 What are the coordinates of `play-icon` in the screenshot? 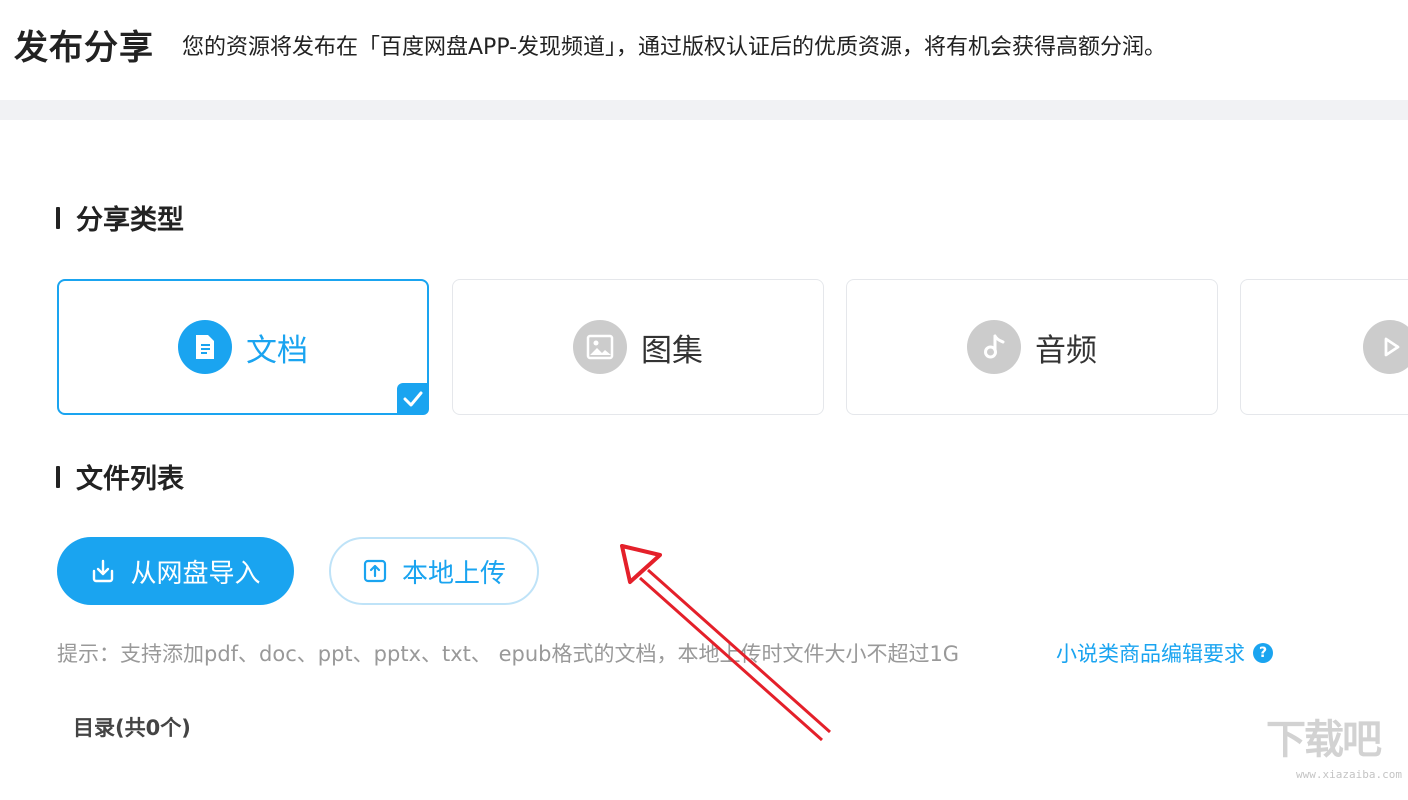 It's located at (1385, 347).